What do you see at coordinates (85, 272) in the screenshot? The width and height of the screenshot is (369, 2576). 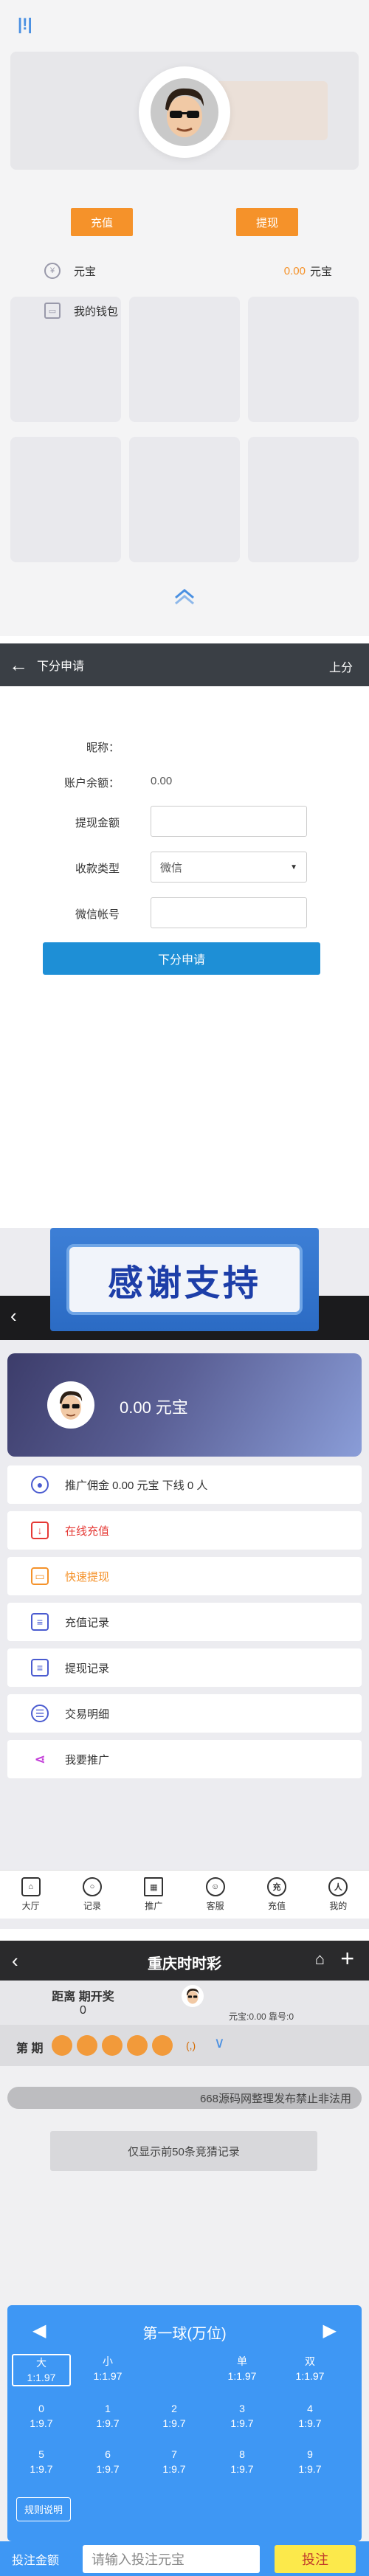 I see `currency-label: 元宝` at bounding box center [85, 272].